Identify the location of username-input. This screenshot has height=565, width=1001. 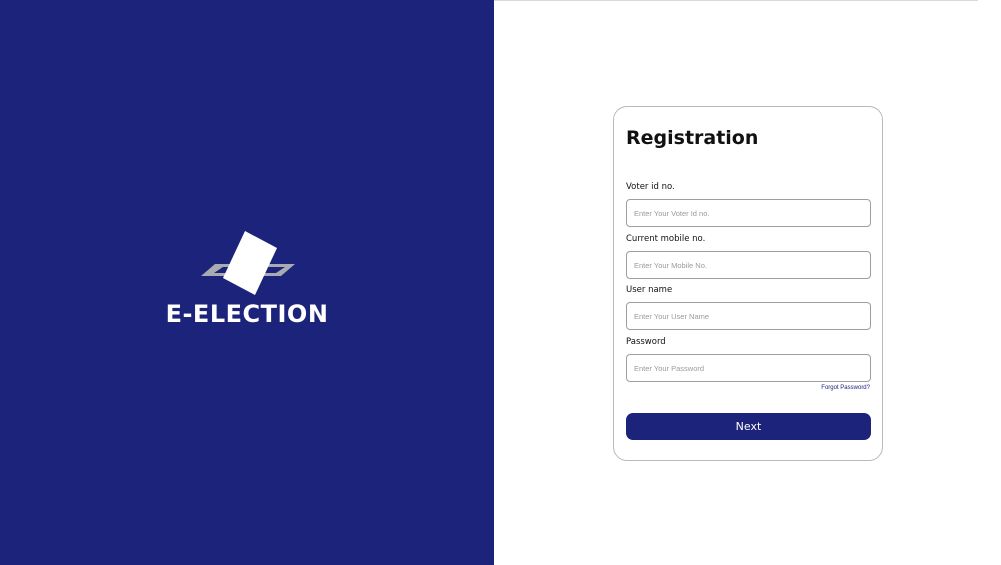
(748, 316).